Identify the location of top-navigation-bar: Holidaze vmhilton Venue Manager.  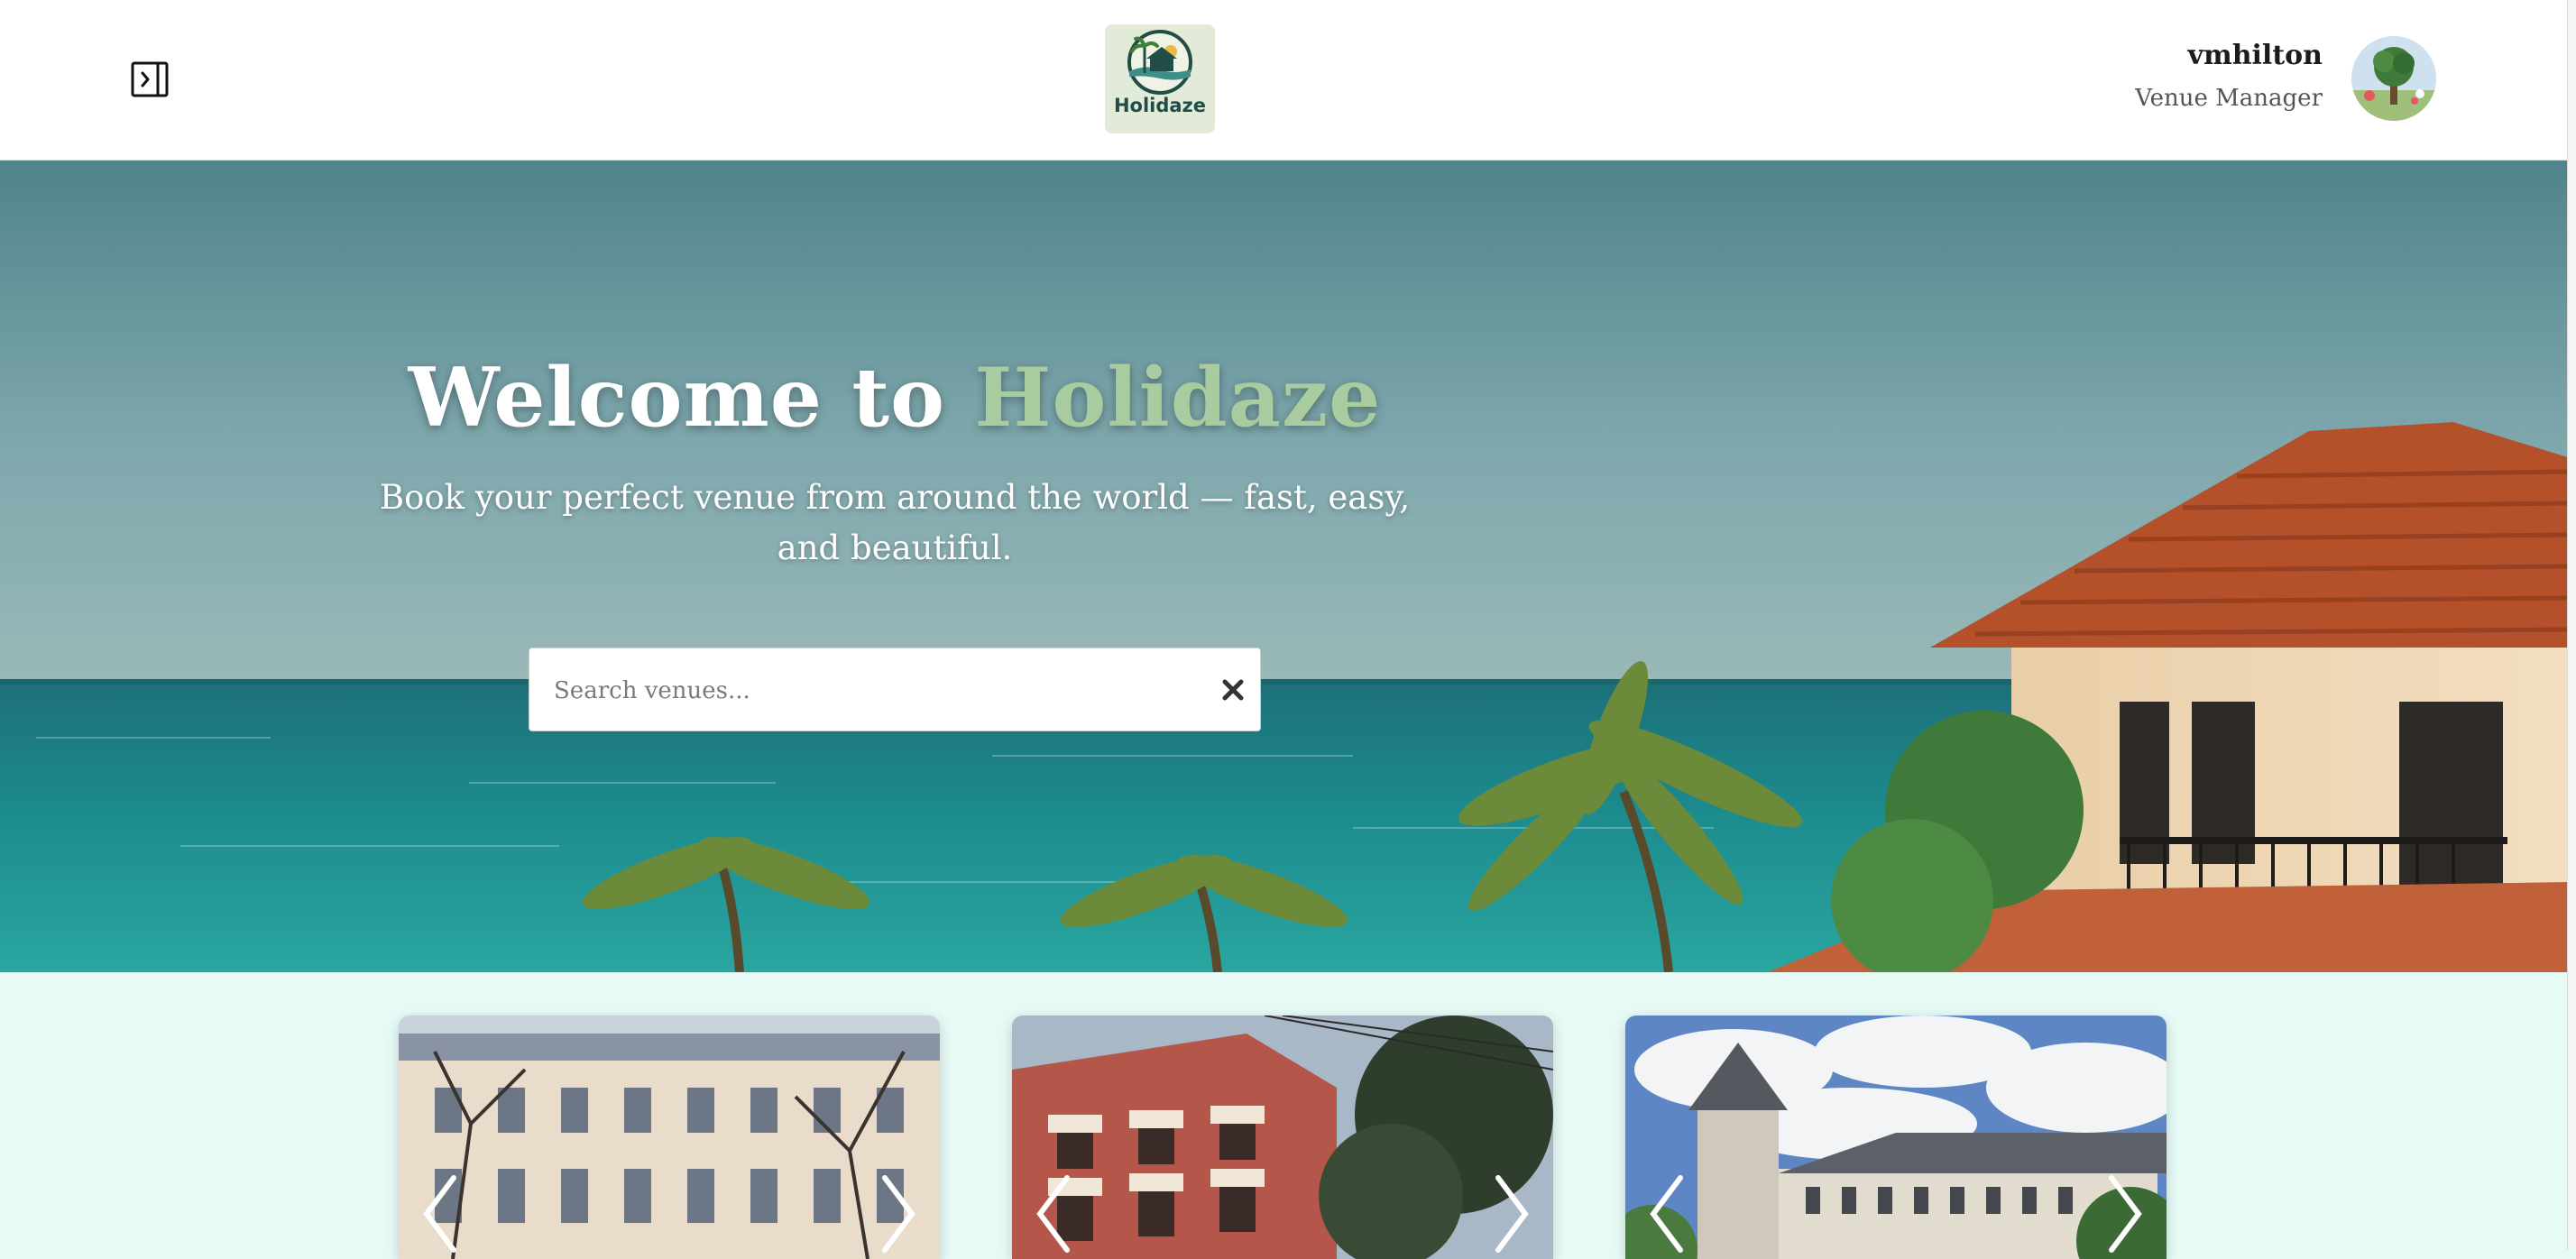
(1283, 80).